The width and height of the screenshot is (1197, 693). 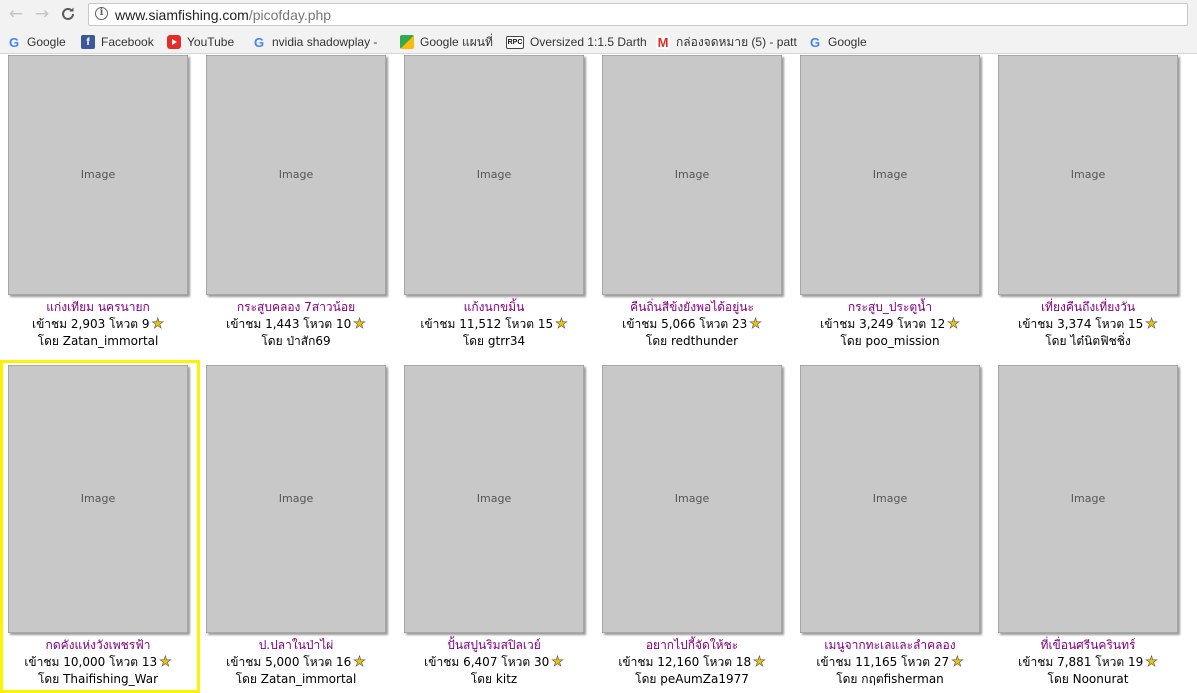 I want to click on author-link: ป่าสัก69, so click(x=308, y=341).